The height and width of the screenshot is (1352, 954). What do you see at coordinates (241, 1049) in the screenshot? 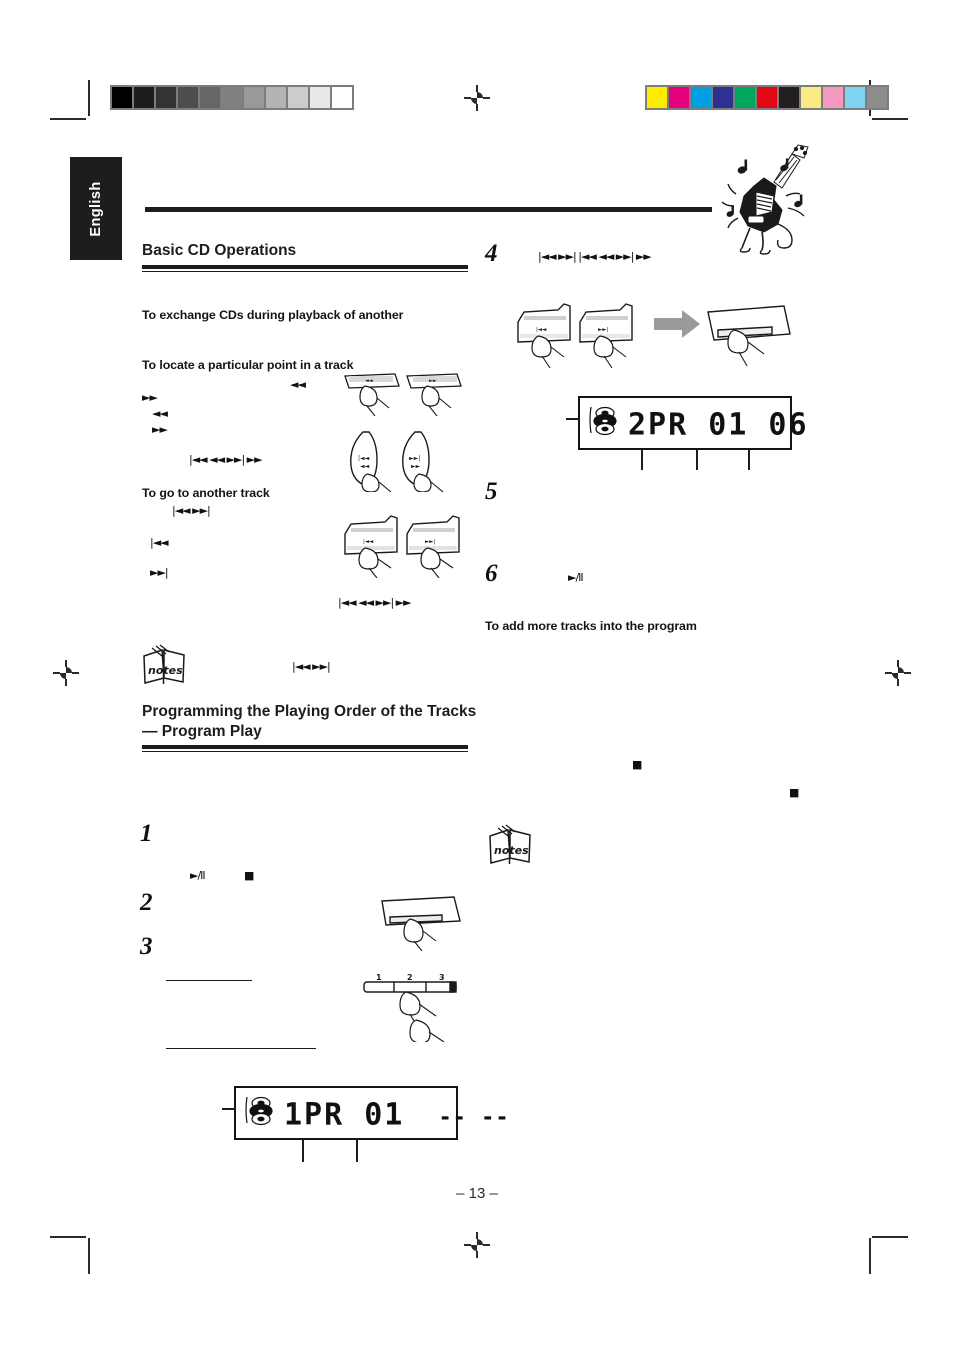
I see `blank-rule-b` at bounding box center [241, 1049].